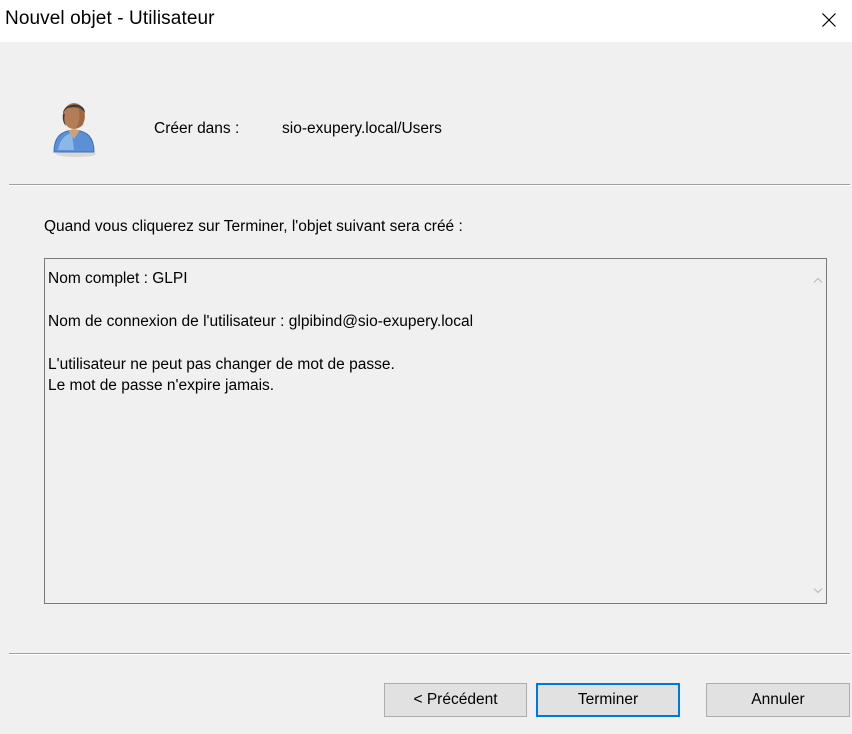 The width and height of the screenshot is (852, 734). What do you see at coordinates (817, 431) in the screenshot?
I see `vertical-scrollbar` at bounding box center [817, 431].